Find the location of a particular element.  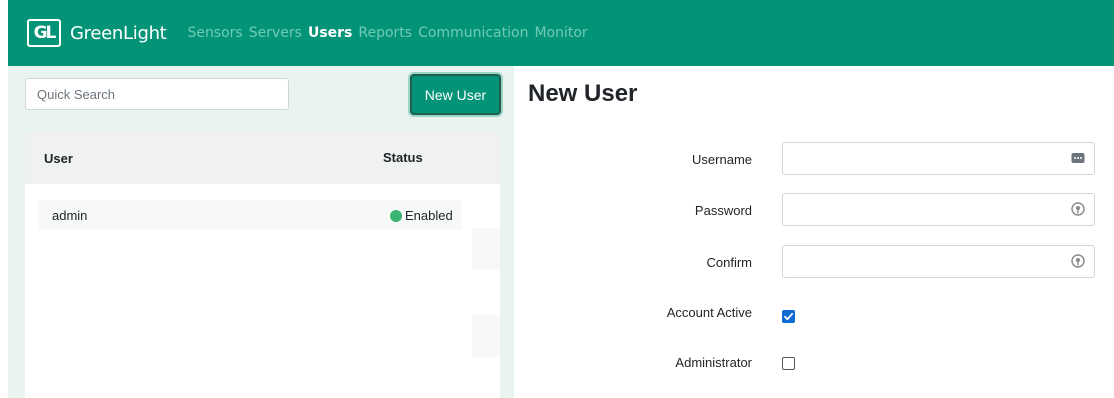

quick-search-input is located at coordinates (157, 94).